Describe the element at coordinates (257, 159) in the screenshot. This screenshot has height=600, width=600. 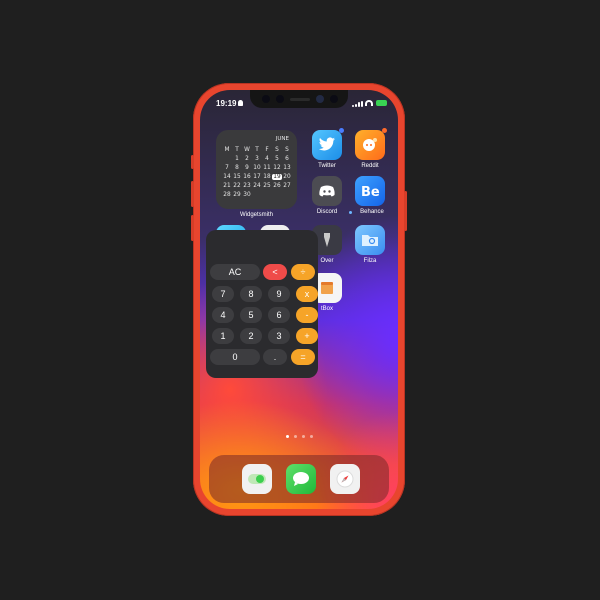
I see `calendar-day: 3` at that location.